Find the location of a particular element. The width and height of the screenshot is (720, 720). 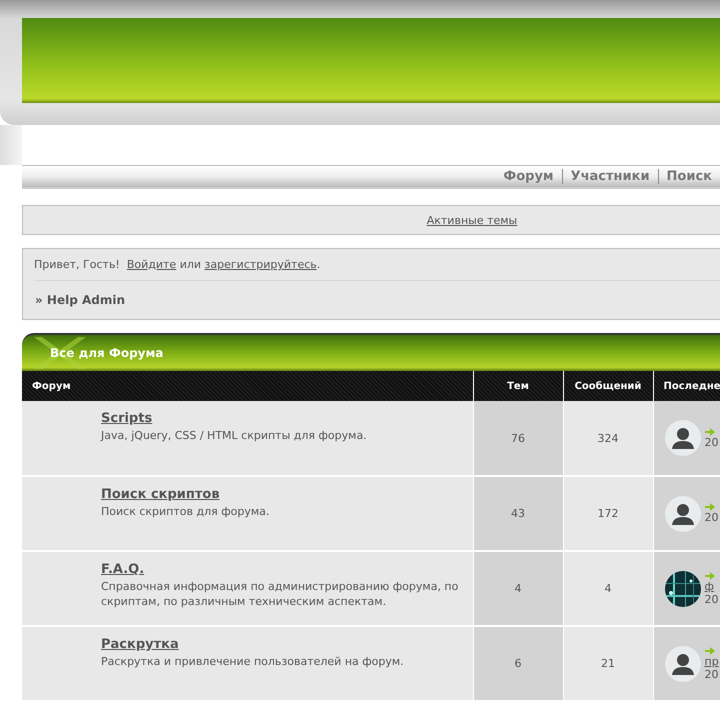

post-count: 172 is located at coordinates (608, 513).